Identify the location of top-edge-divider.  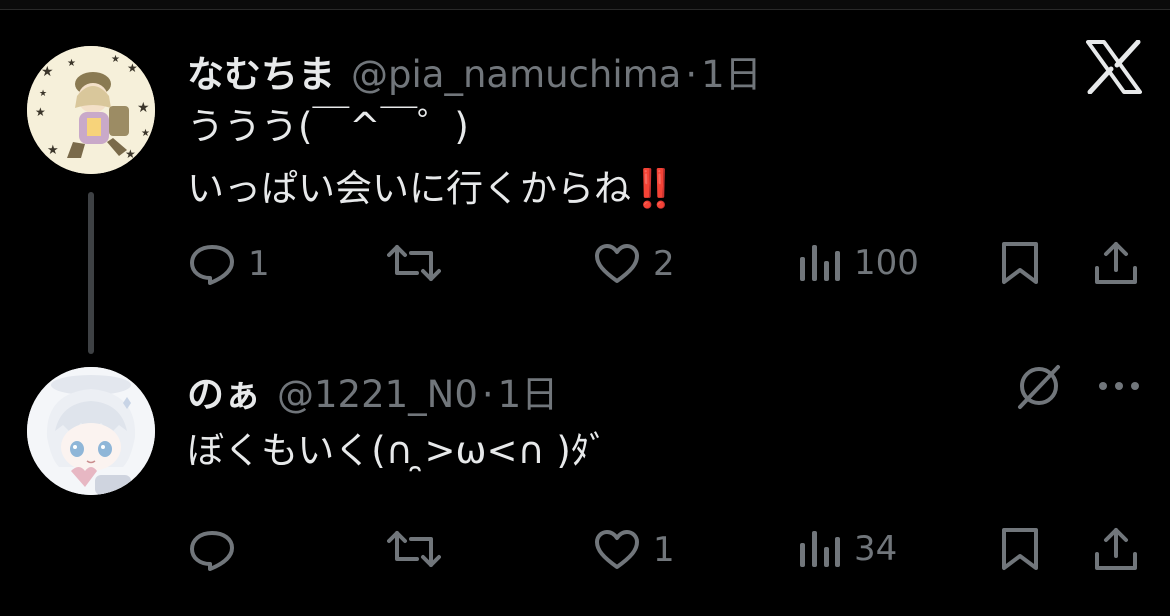
(585, 5).